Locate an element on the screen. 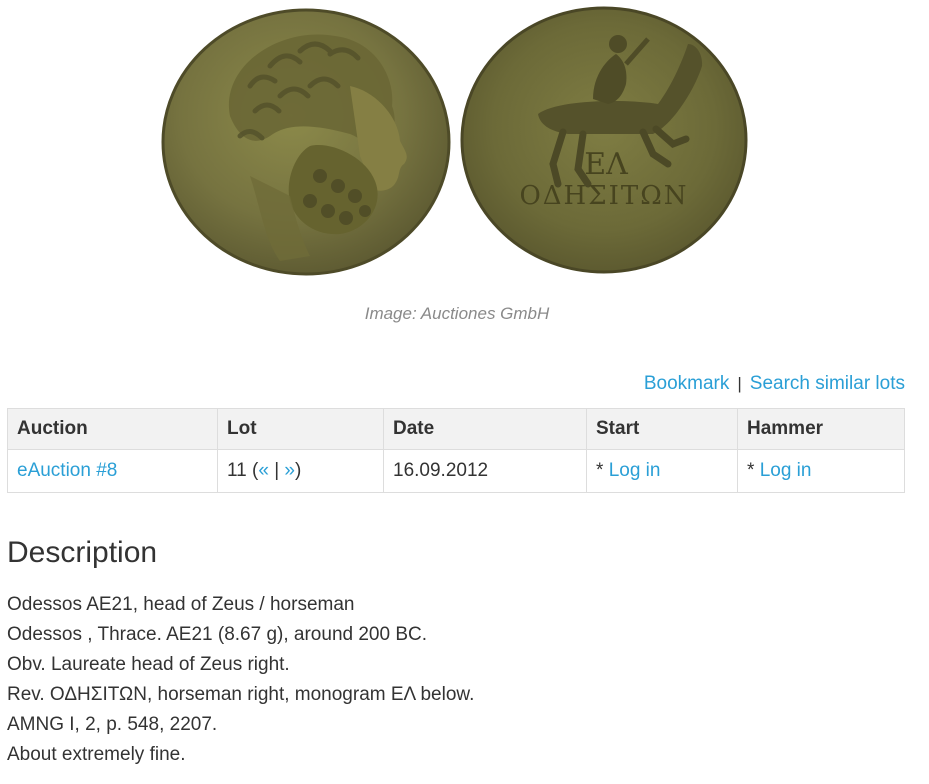  cell-date: 16.09.2012 is located at coordinates (485, 471).